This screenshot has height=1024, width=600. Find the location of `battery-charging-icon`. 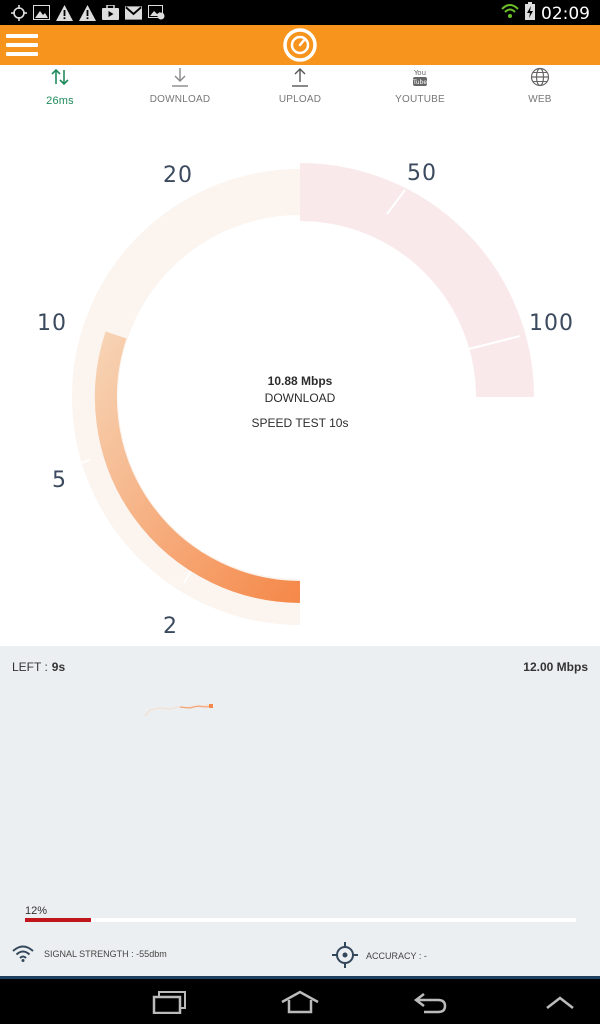

battery-charging-icon is located at coordinates (530, 13).